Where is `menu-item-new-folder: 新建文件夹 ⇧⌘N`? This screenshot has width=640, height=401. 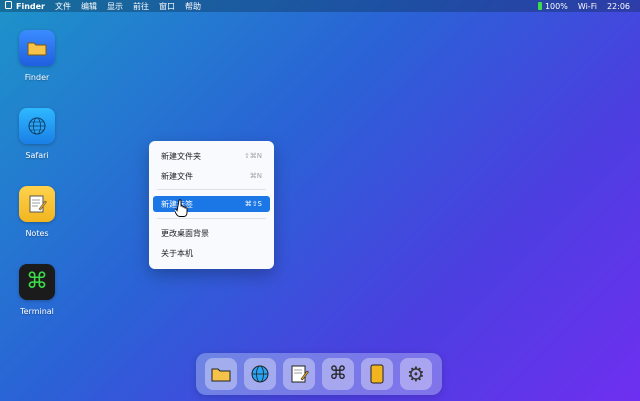
menu-item-new-folder: 新建文件夹 ⇧⌘N is located at coordinates (211, 156).